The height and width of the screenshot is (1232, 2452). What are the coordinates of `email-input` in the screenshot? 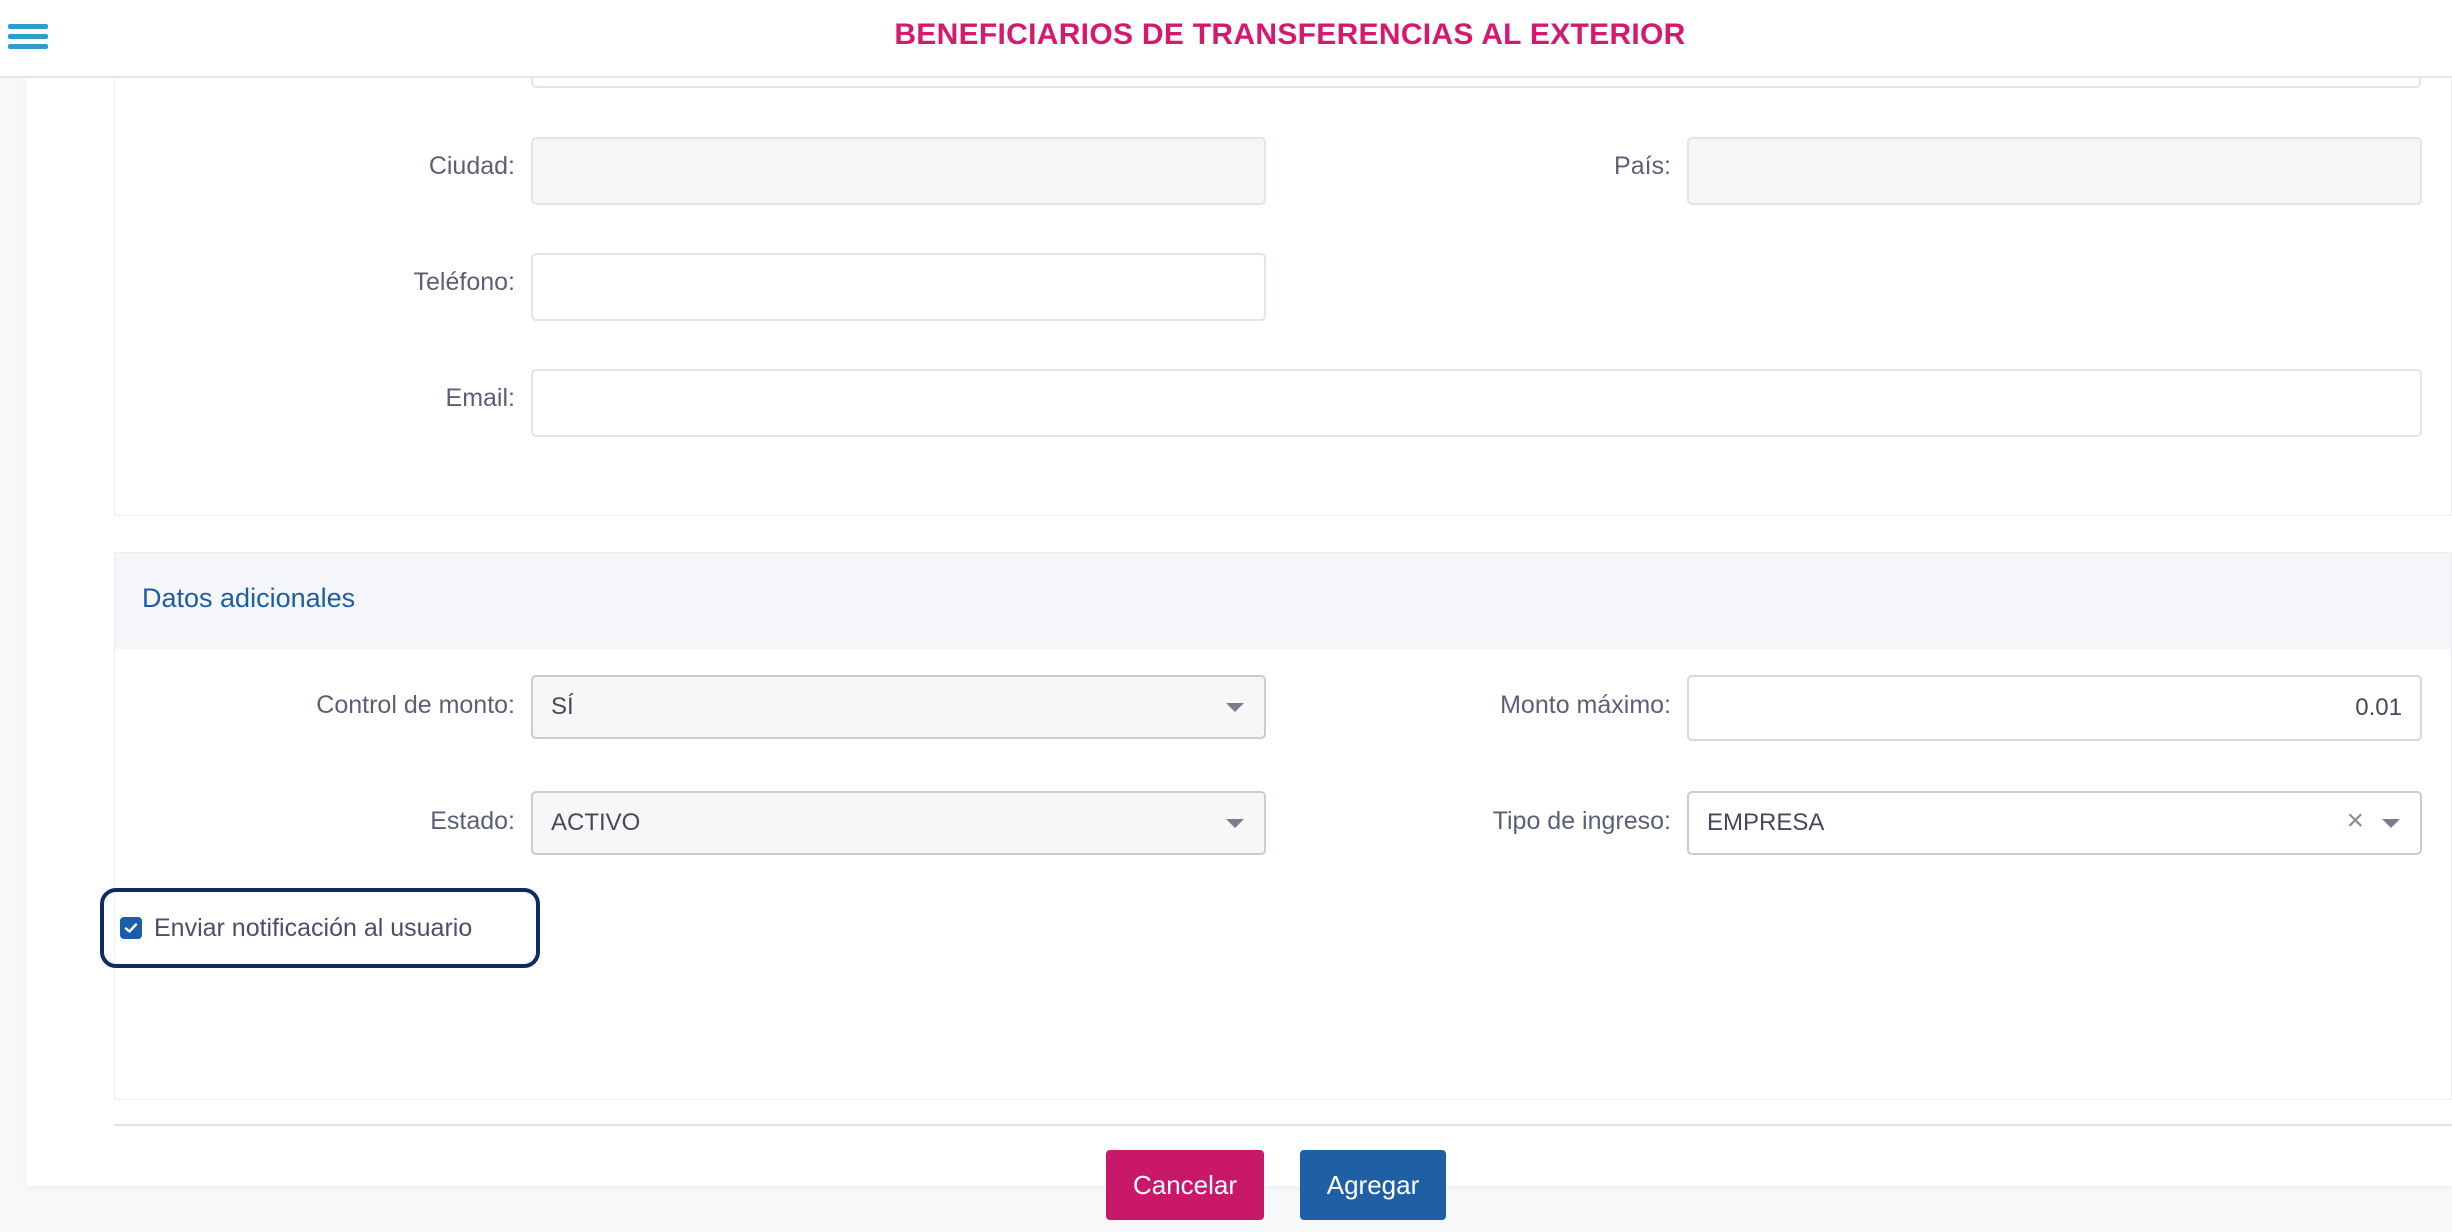 It's located at (1476, 403).